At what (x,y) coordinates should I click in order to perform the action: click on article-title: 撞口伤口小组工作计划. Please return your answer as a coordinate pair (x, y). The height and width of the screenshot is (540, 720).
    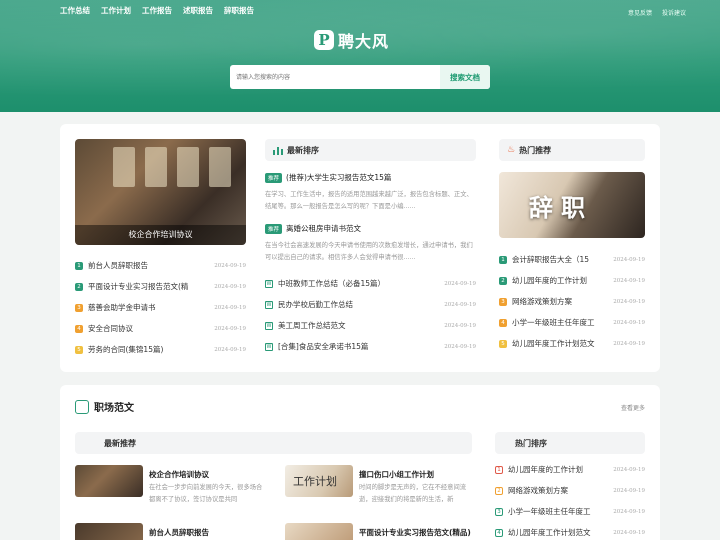
    Looking at the image, I should click on (396, 474).